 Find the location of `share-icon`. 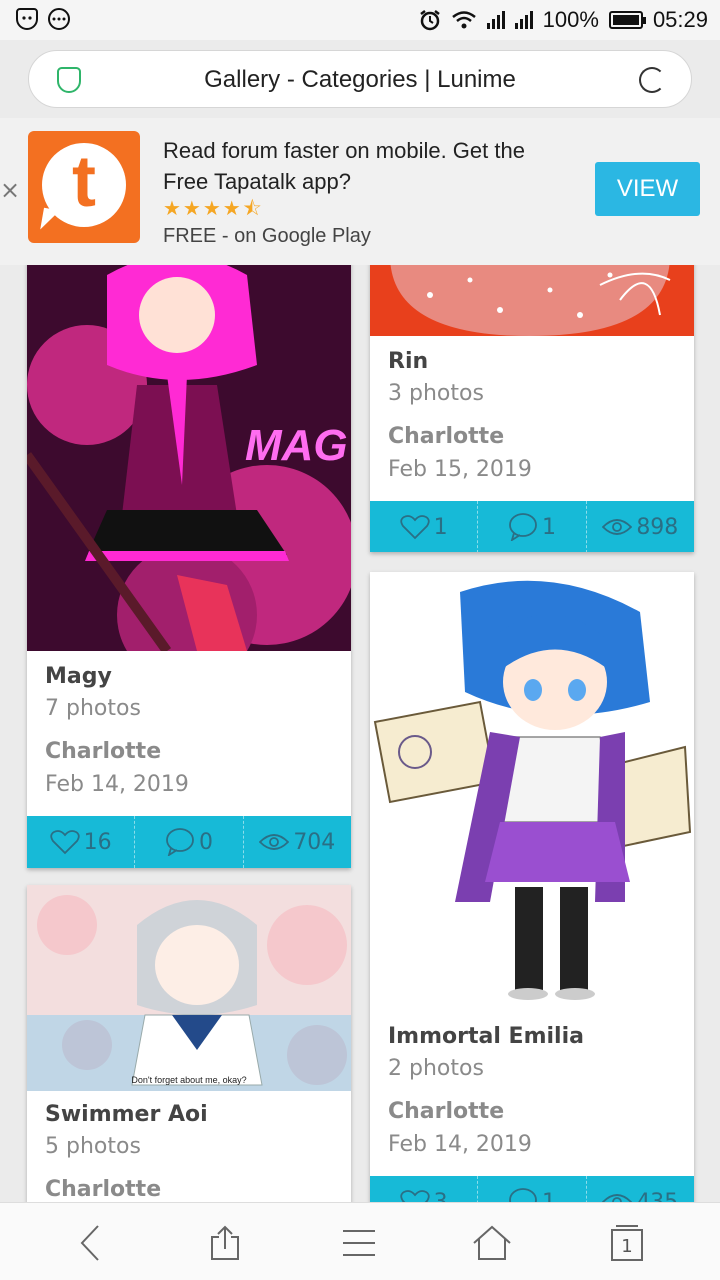

share-icon is located at coordinates (225, 1243).